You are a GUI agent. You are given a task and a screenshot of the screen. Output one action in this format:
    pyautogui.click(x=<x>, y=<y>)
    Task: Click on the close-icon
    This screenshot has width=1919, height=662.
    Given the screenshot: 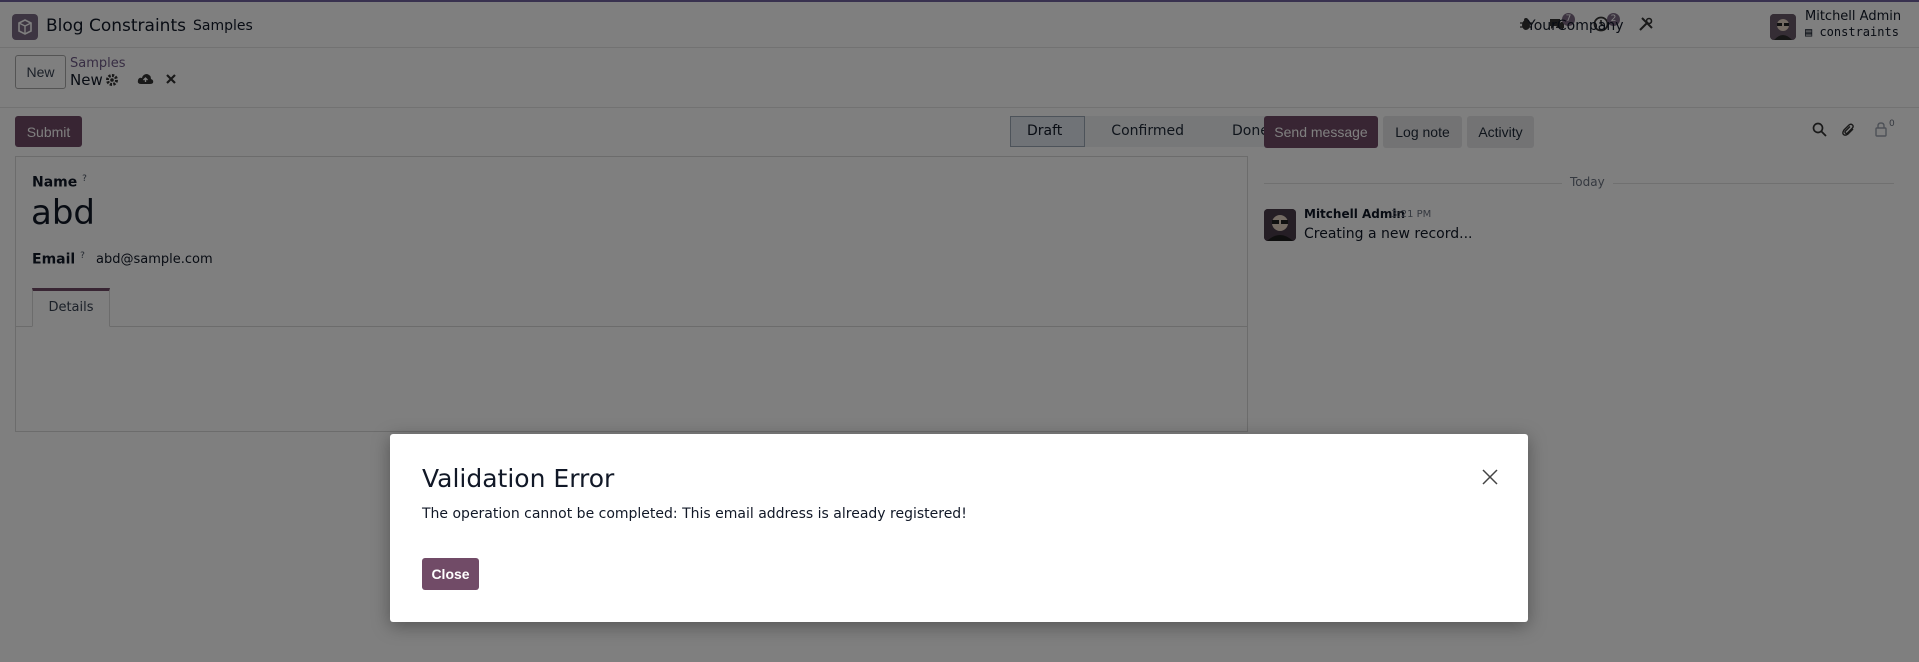 What is the action you would take?
    pyautogui.click(x=1490, y=478)
    